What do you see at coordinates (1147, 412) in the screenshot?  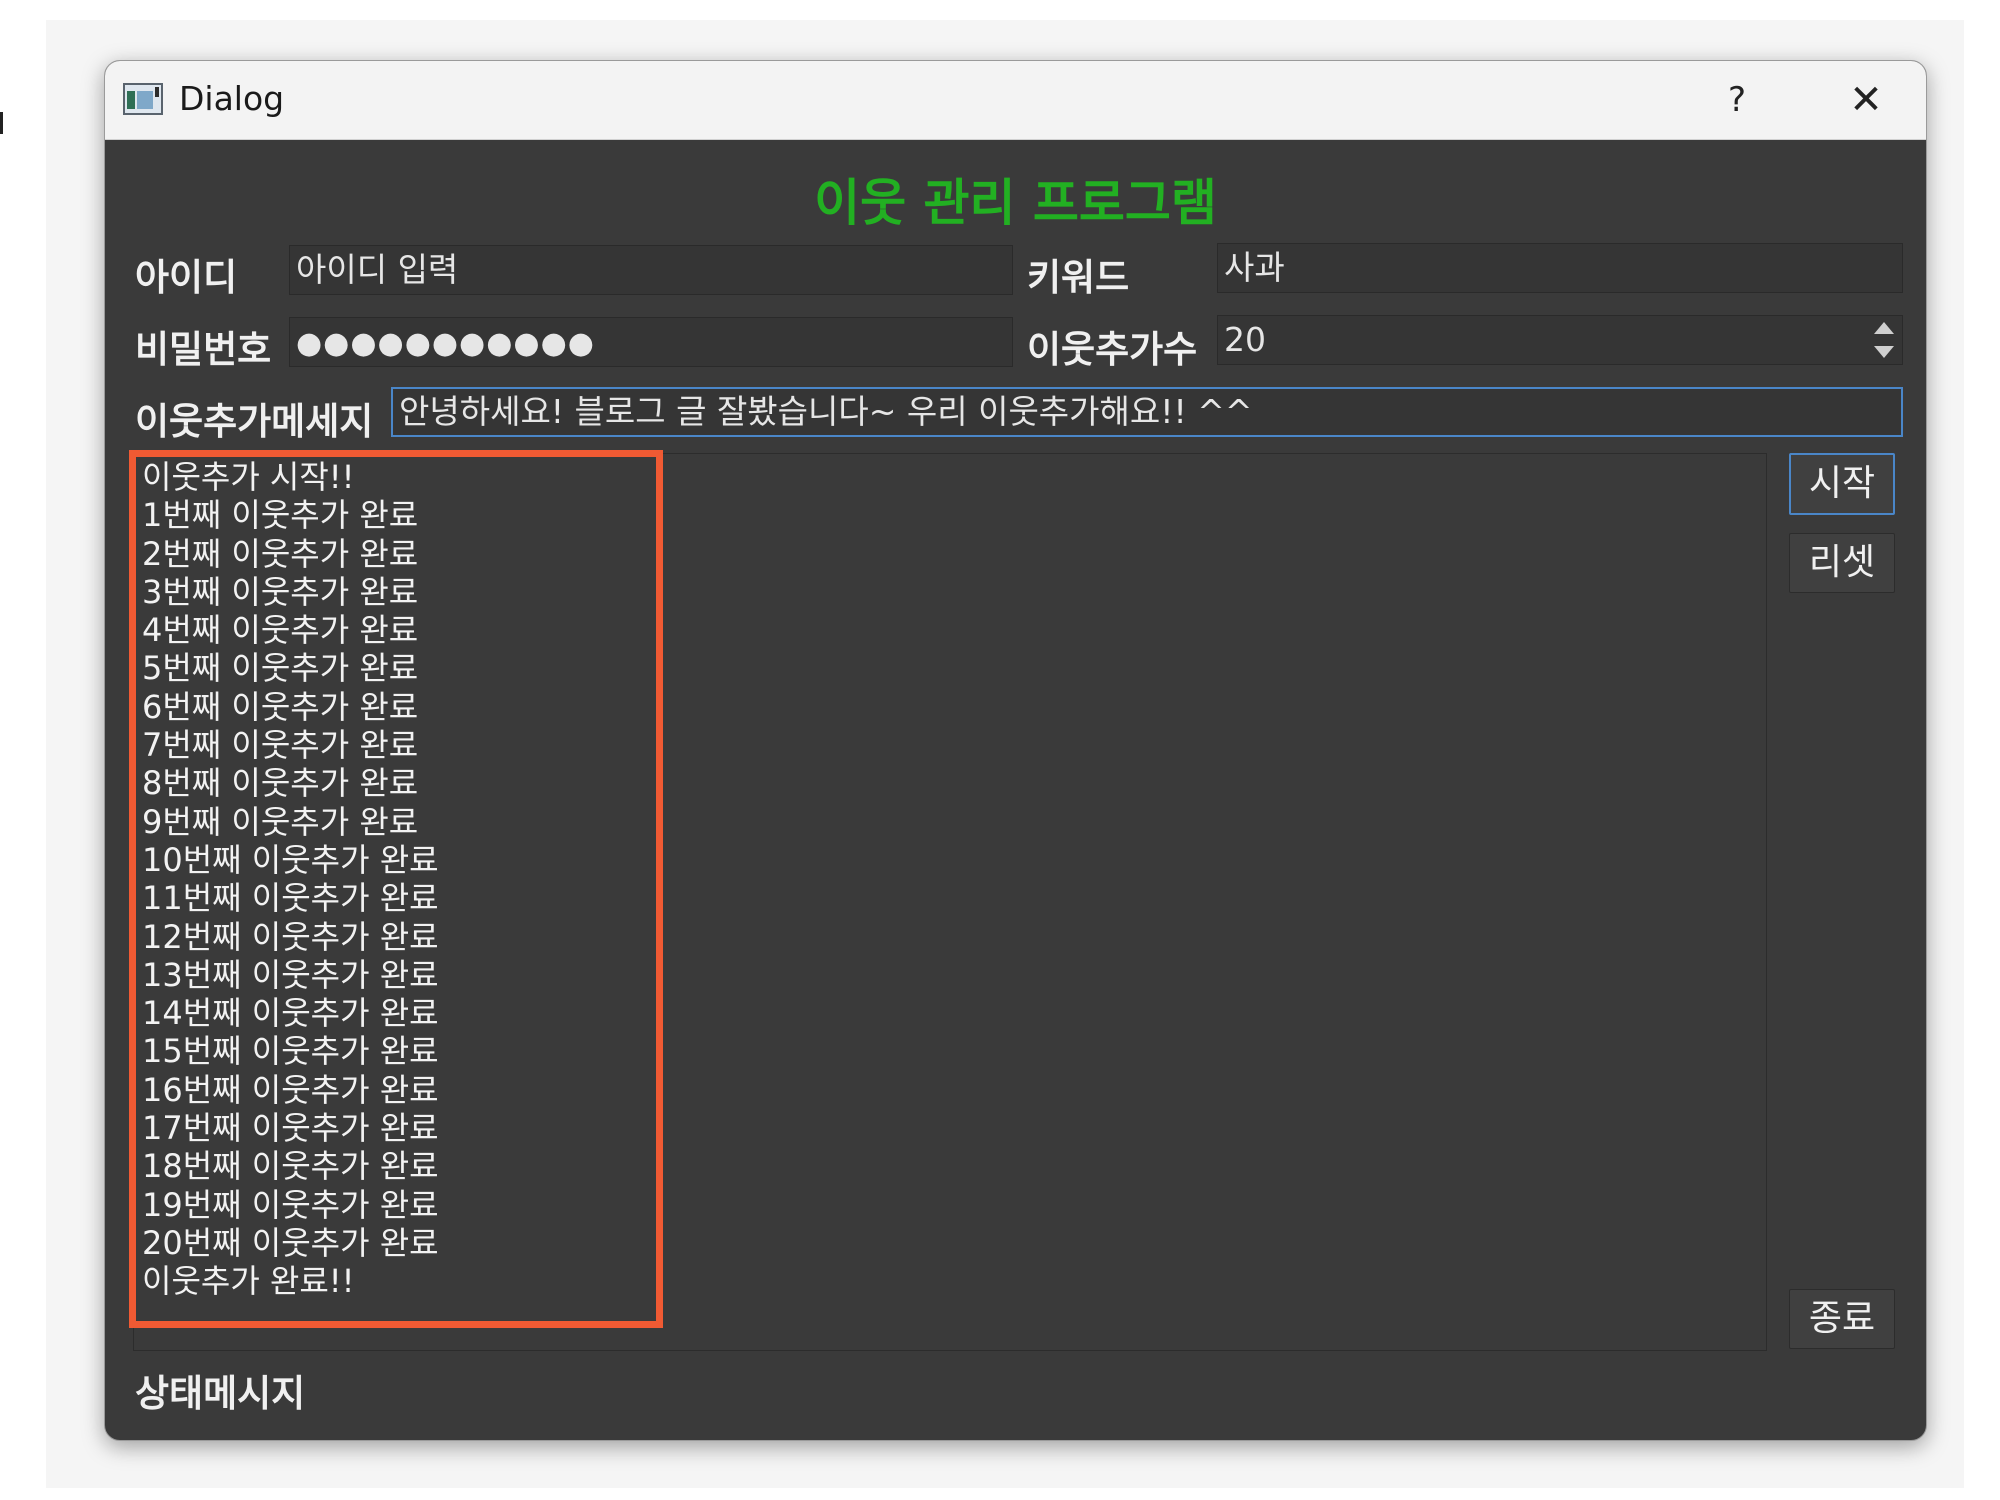 I see `message-input: 안녕하세요! 블로그 글 잘봤습니다~ 우리 이웃추가해요!! ^^` at bounding box center [1147, 412].